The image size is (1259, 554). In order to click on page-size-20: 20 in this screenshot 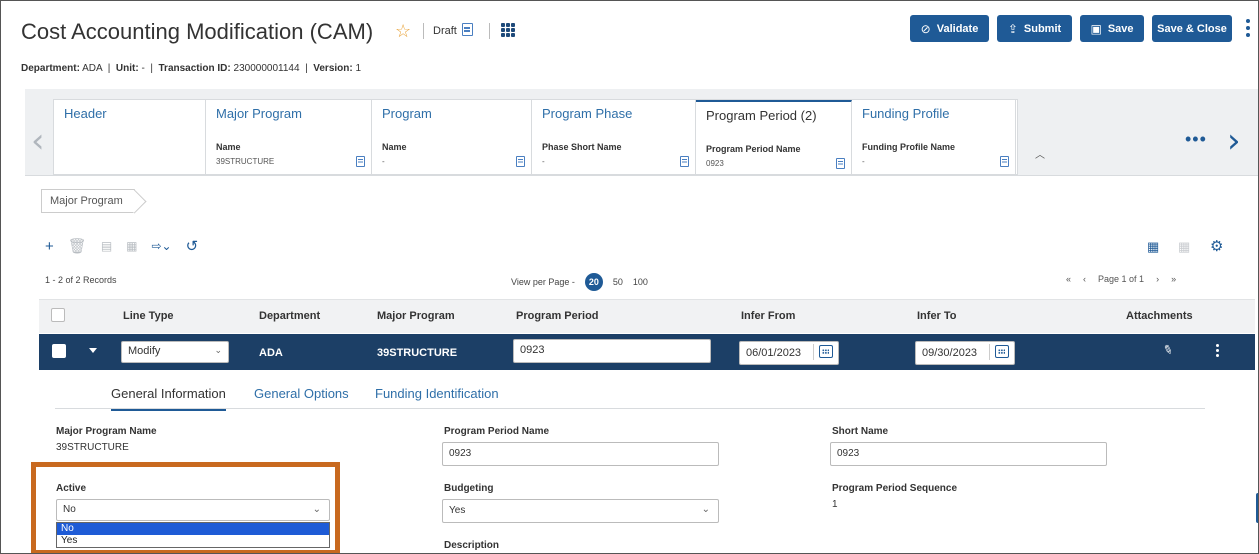, I will do `click(593, 282)`.